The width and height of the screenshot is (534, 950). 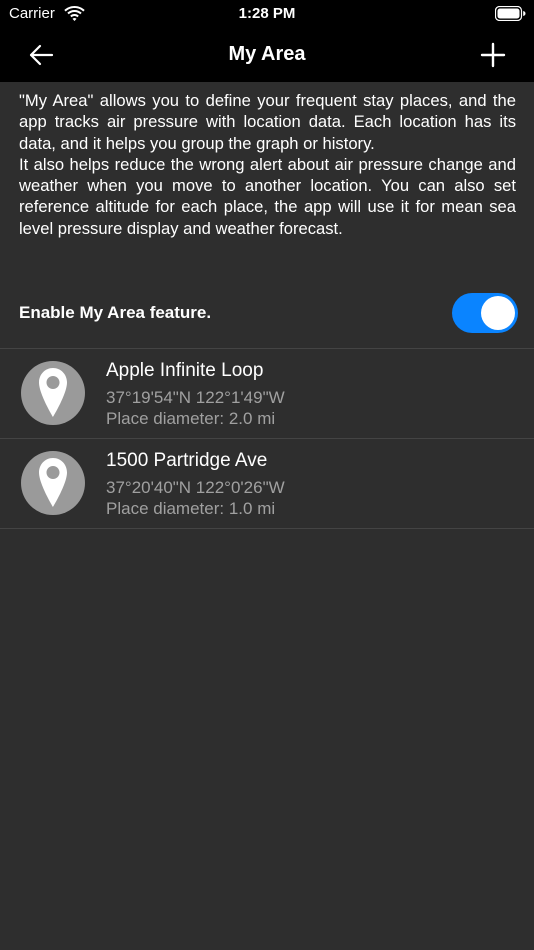 I want to click on page-title: My Area, so click(x=267, y=54).